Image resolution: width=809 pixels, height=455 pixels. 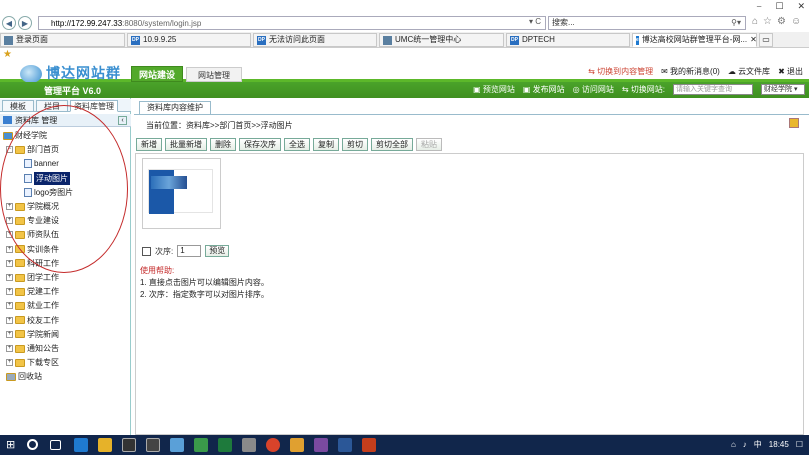 What do you see at coordinates (55, 445) in the screenshot?
I see `task-view-icon` at bounding box center [55, 445].